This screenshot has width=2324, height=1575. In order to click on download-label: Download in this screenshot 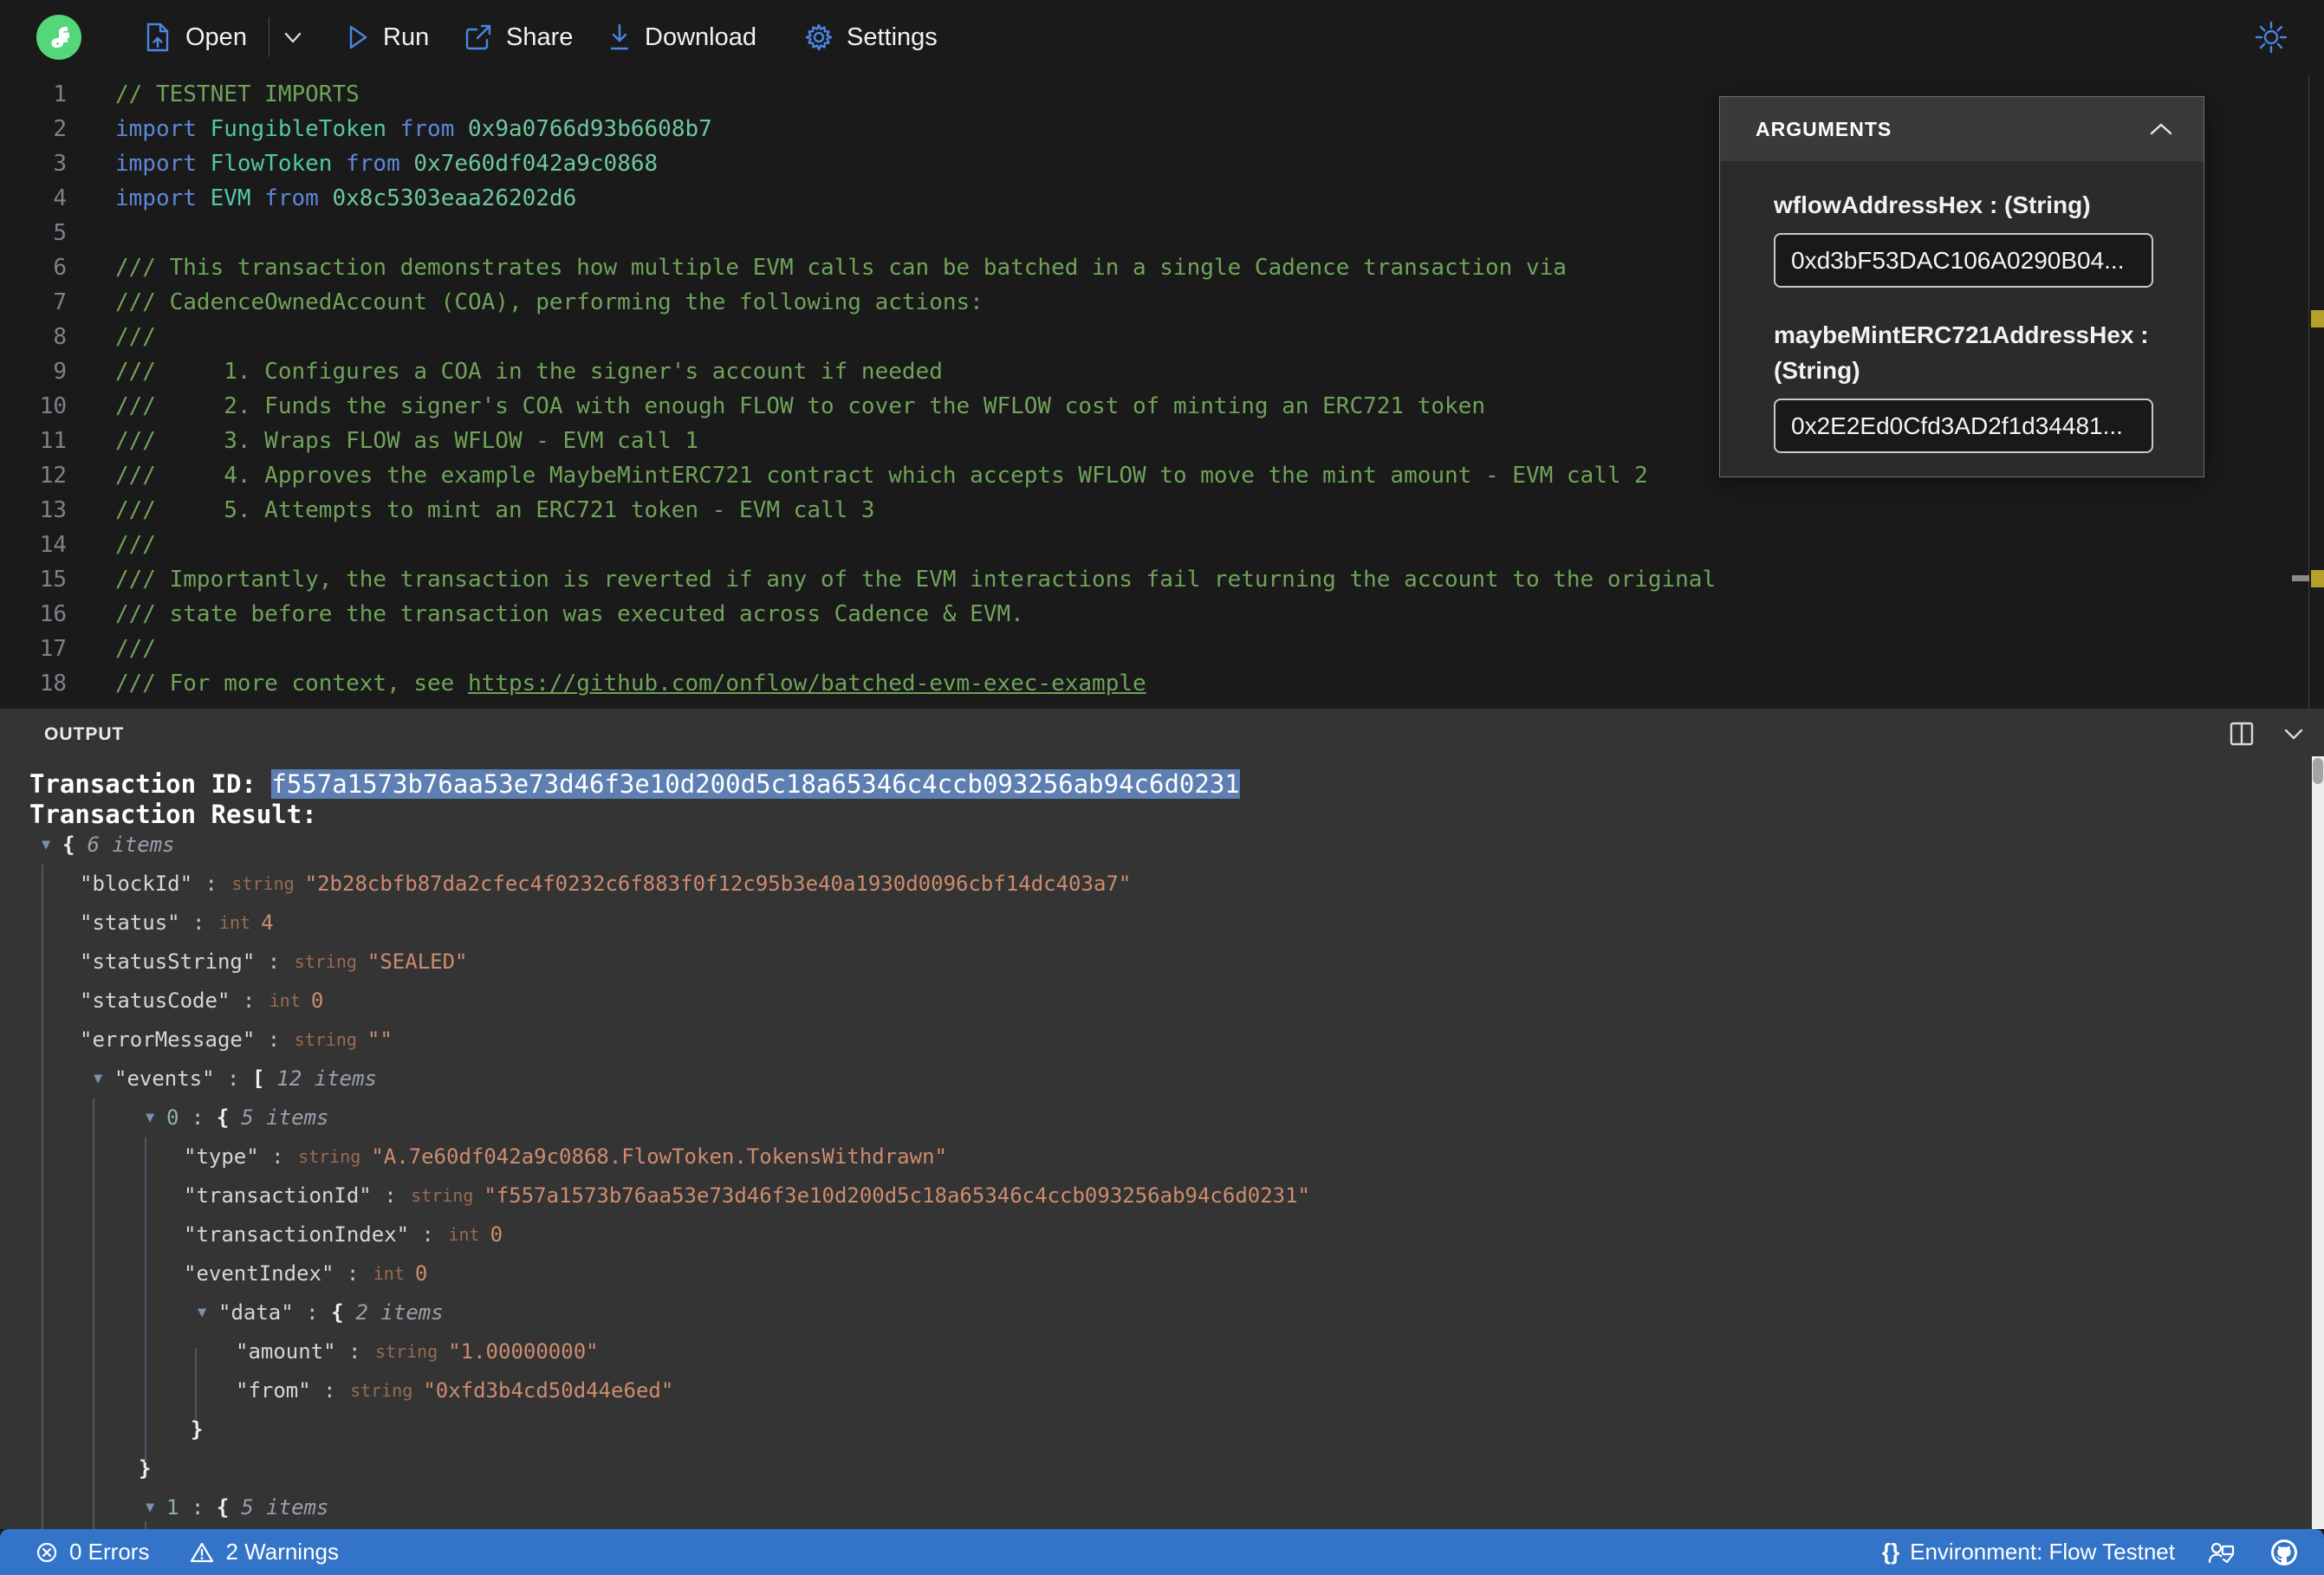, I will do `click(700, 37)`.